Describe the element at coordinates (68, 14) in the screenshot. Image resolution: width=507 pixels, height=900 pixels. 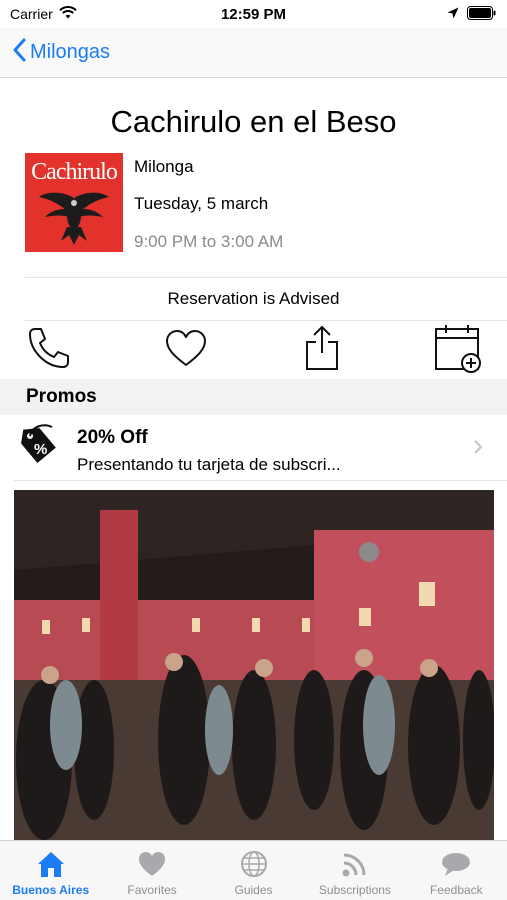
I see `wifi-icon` at that location.